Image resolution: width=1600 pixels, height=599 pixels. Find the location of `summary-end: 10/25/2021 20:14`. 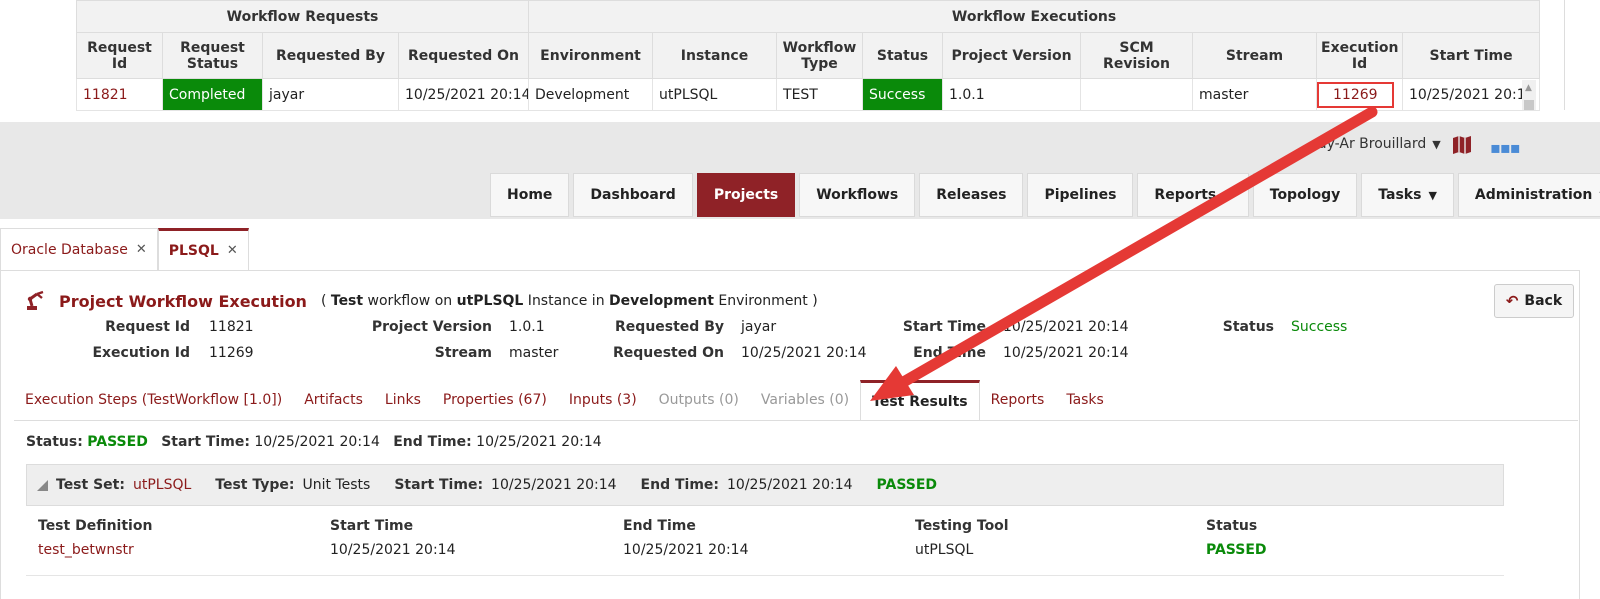

summary-end: 10/25/2021 20:14 is located at coordinates (539, 442).